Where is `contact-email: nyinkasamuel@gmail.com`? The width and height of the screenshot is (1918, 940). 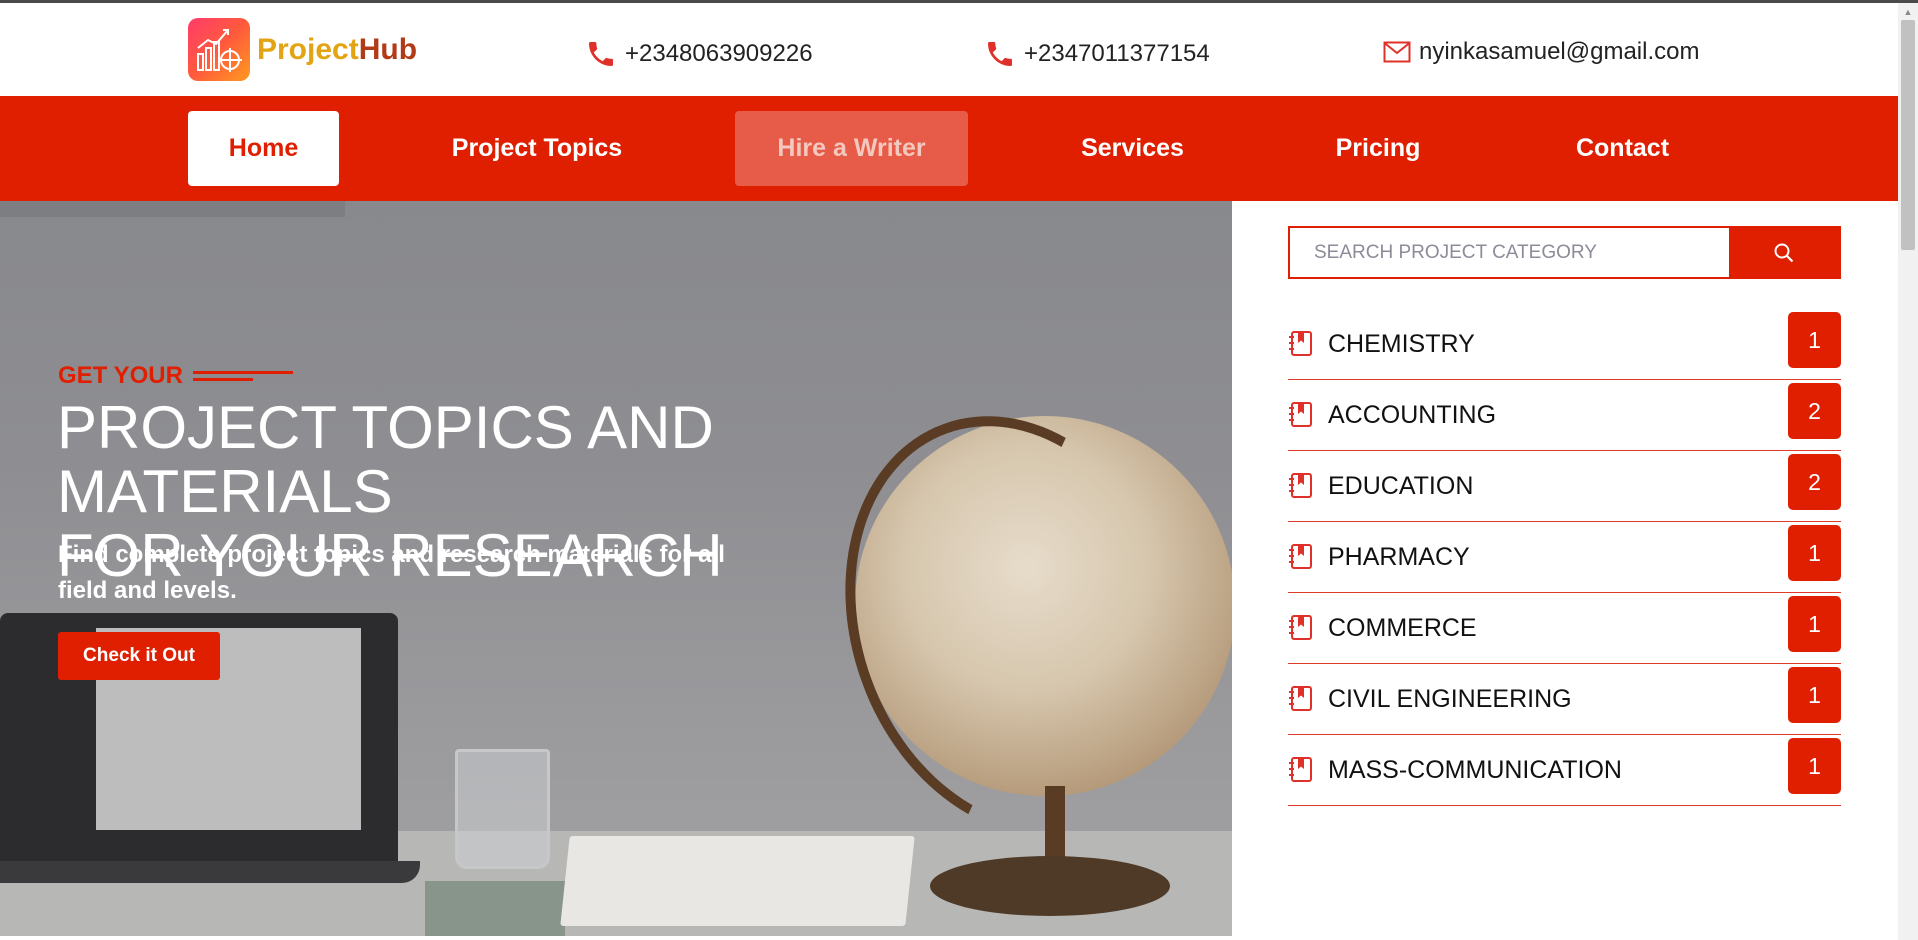 contact-email: nyinkasamuel@gmail.com is located at coordinates (1541, 52).